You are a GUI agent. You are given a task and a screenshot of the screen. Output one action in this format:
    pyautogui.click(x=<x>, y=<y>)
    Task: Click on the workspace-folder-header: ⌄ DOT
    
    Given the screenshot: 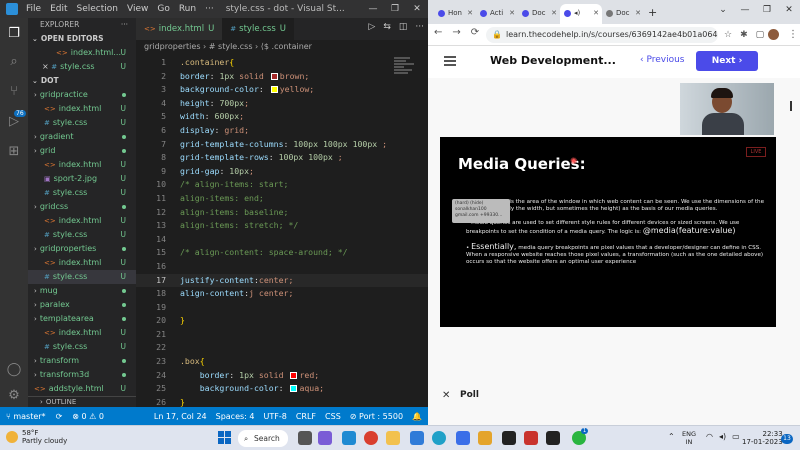 What is the action you would take?
    pyautogui.click(x=82, y=81)
    